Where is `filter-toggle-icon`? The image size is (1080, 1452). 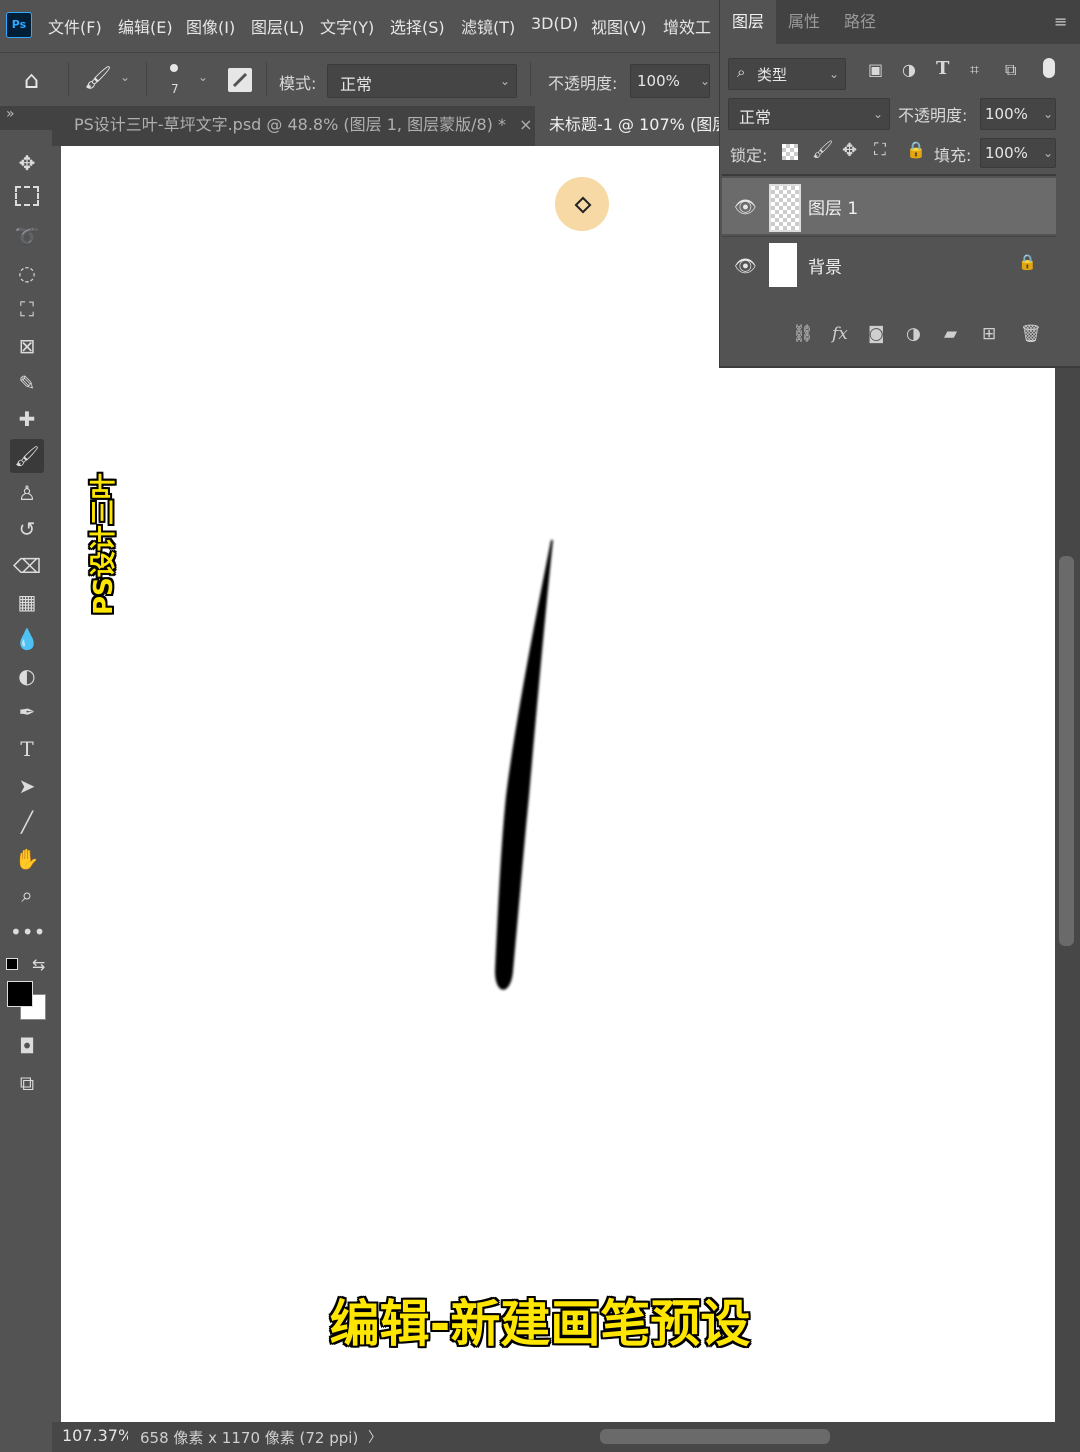
filter-toggle-icon is located at coordinates (1049, 68).